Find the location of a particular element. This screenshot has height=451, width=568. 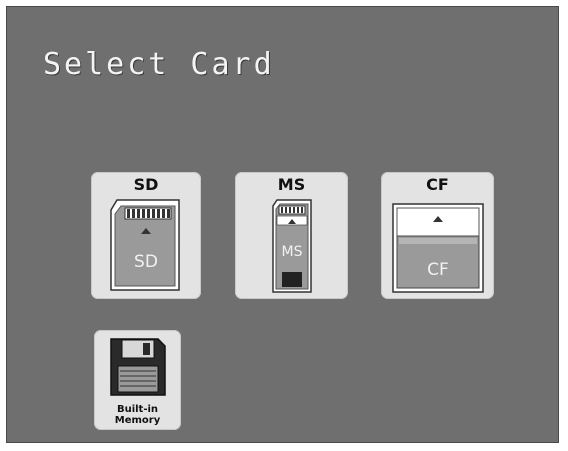

sd-card-icon: SD is located at coordinates (146, 245).